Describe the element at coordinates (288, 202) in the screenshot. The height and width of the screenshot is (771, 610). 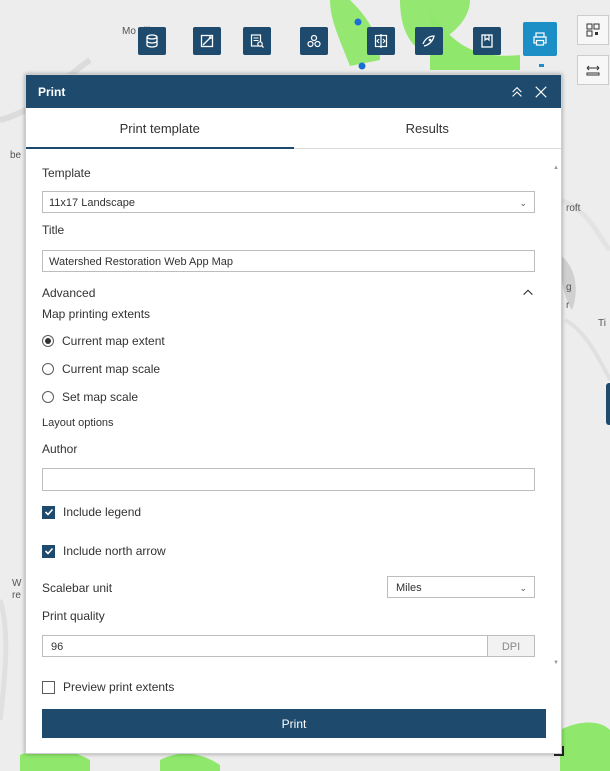
I see `template-select: 11x17 Landscape ⌄` at that location.